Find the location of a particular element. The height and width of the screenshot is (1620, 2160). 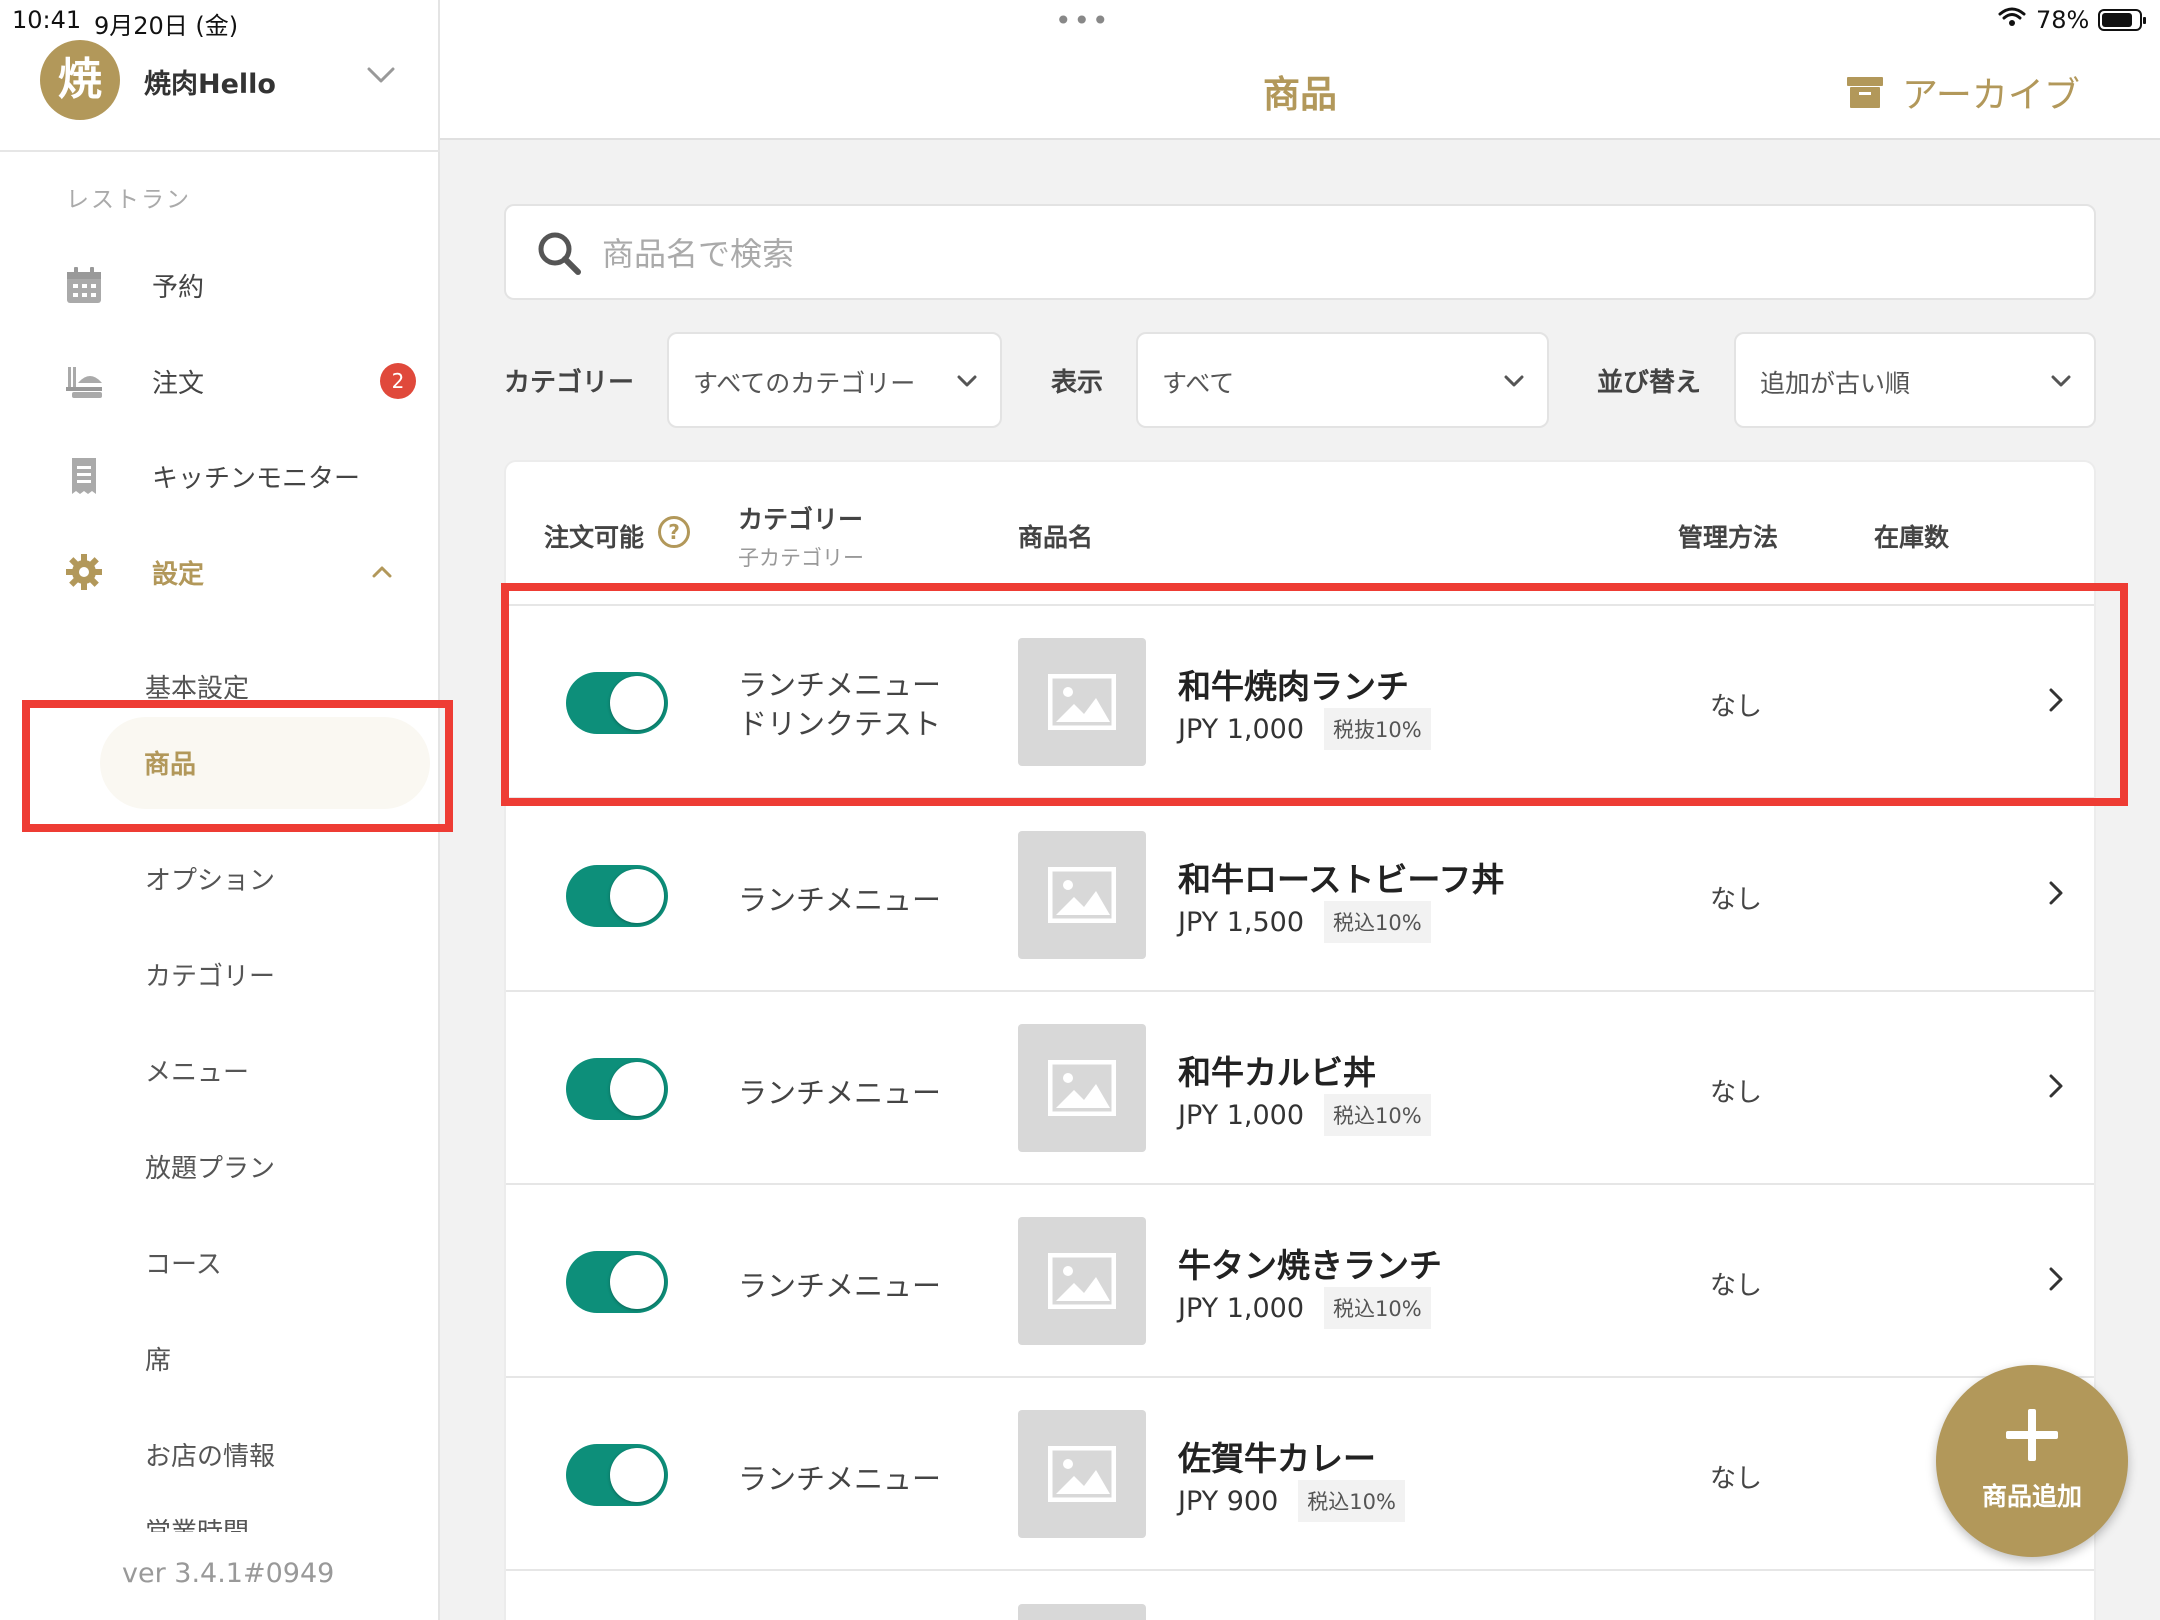

receipt-icon is located at coordinates (84, 476).